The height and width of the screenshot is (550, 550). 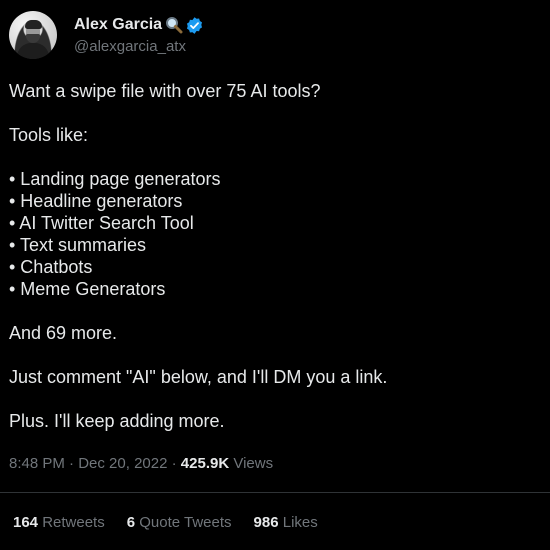 What do you see at coordinates (33, 38) in the screenshot?
I see `avatar-figure-beard` at bounding box center [33, 38].